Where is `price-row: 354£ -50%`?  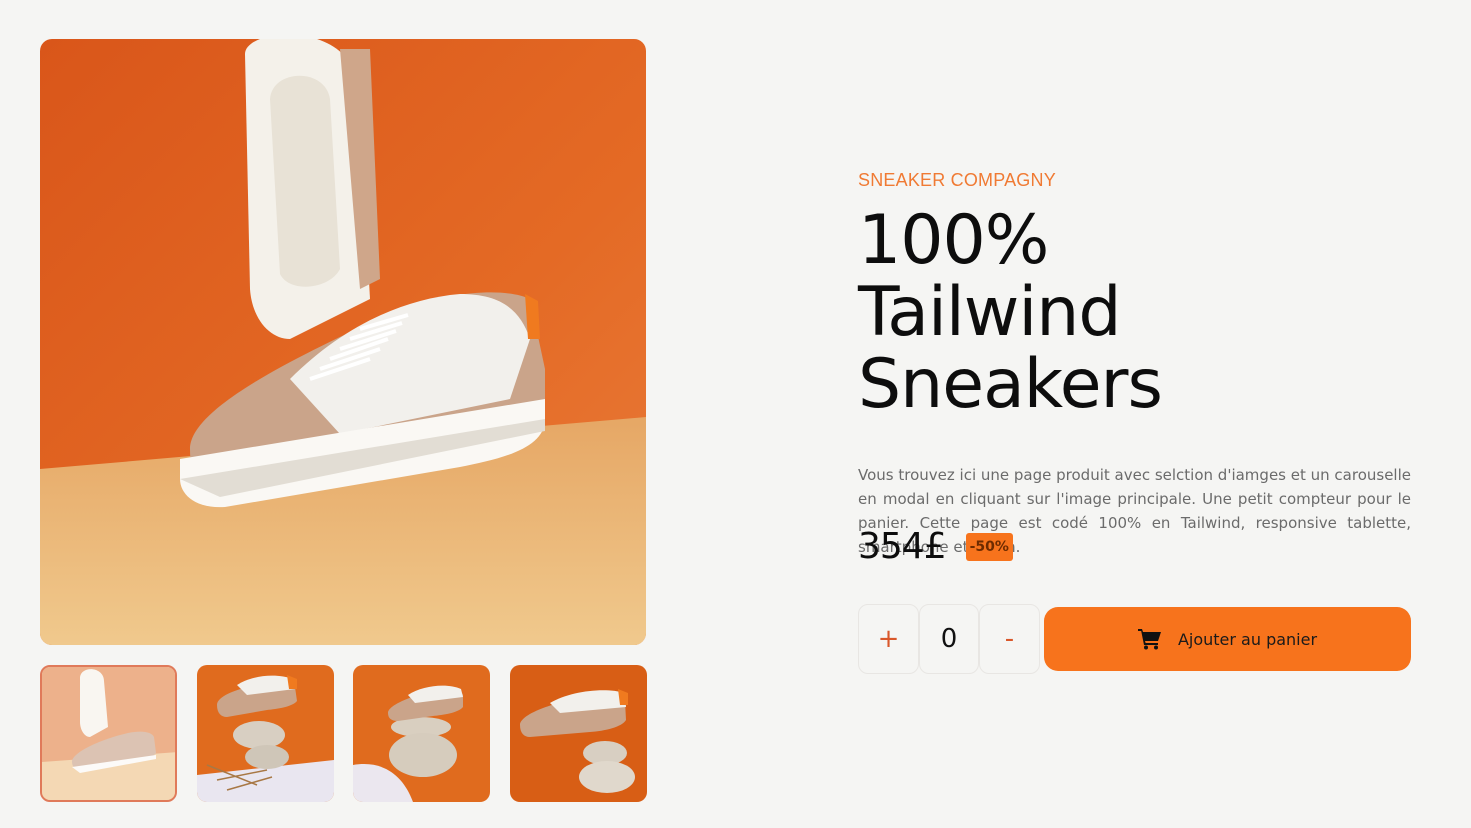 price-row: 354£ -50% is located at coordinates (935, 546).